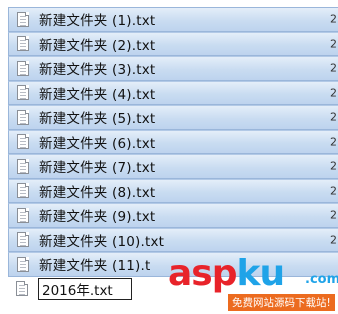 The image size is (338, 314). Describe the element at coordinates (97, 192) in the screenshot. I see `file-name: 新建文件夹 (8).txt` at that location.